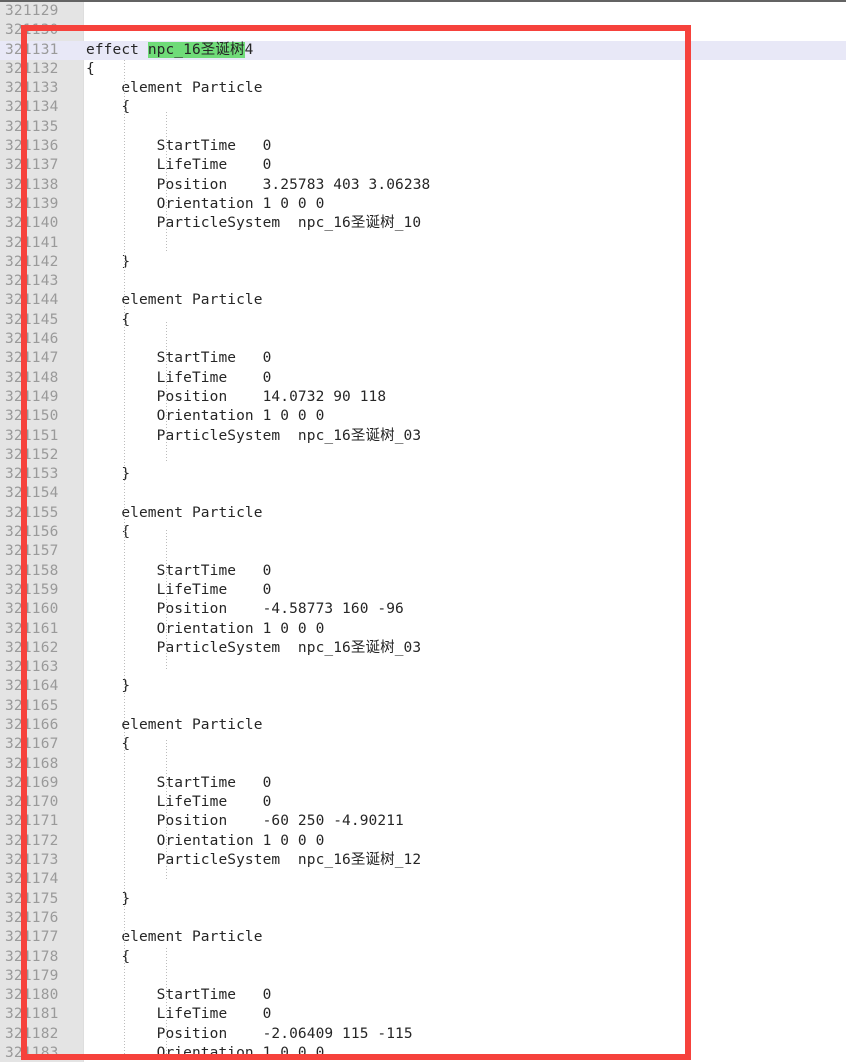 Image resolution: width=846 pixels, height=1062 pixels. I want to click on code-line: 321139 Orientation 1 0 0 0, so click(423, 204).